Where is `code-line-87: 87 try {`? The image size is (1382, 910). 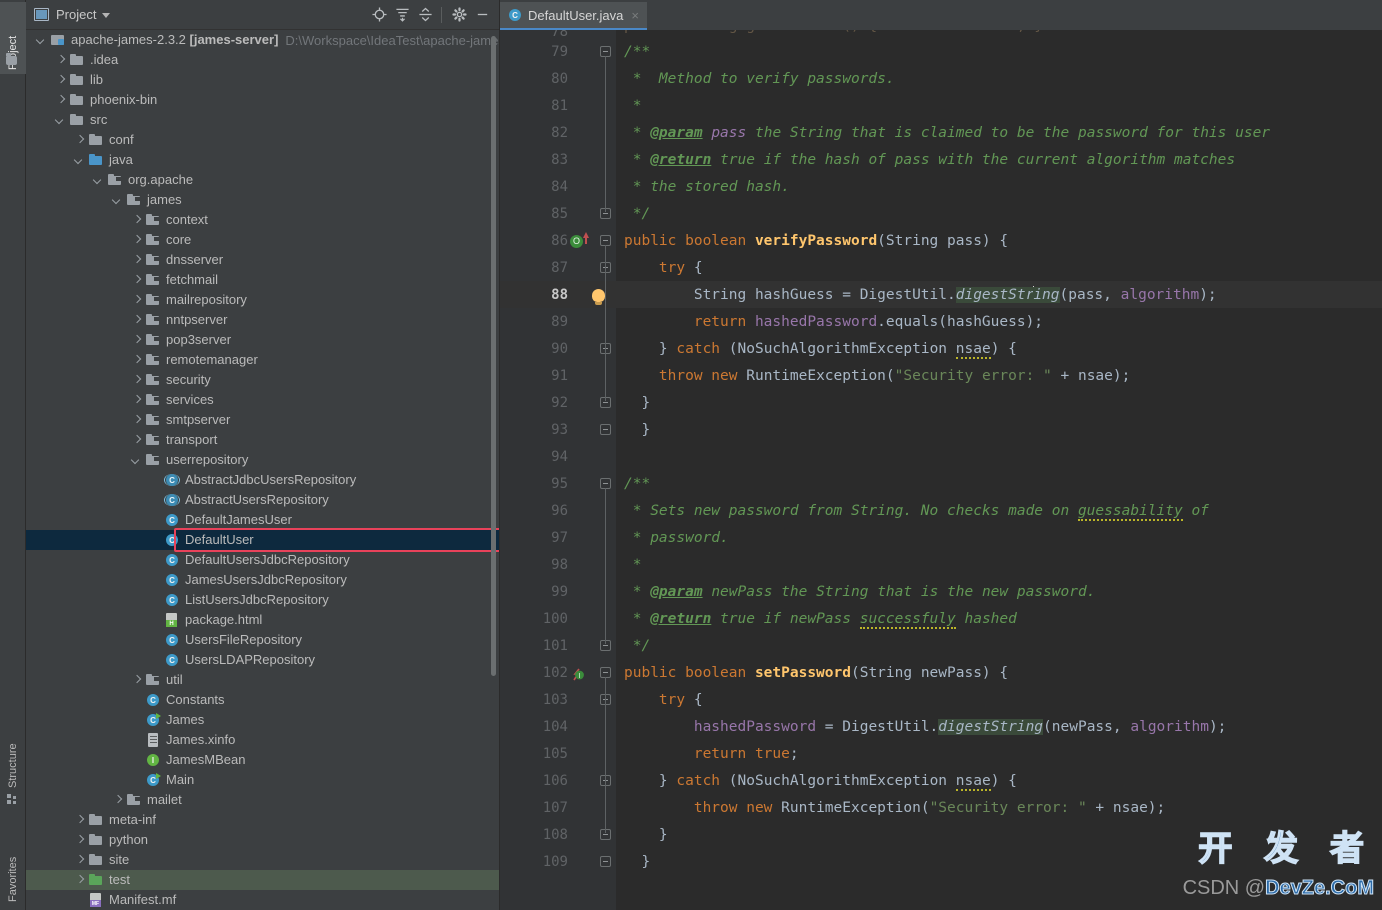
code-line-87: 87 try { is located at coordinates (941, 267).